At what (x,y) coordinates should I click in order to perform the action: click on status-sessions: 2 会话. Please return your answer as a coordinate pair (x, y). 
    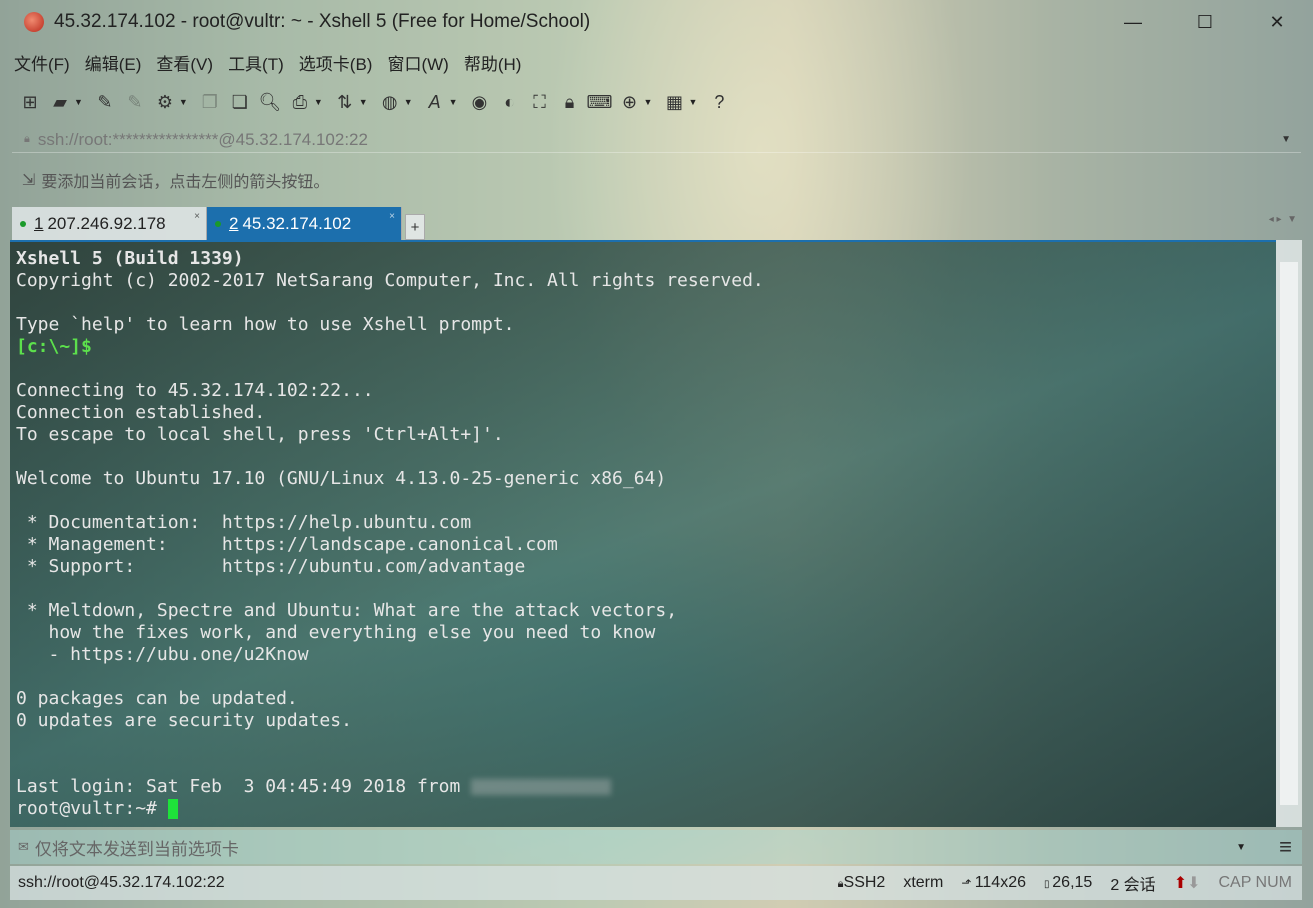
    Looking at the image, I should click on (1133, 885).